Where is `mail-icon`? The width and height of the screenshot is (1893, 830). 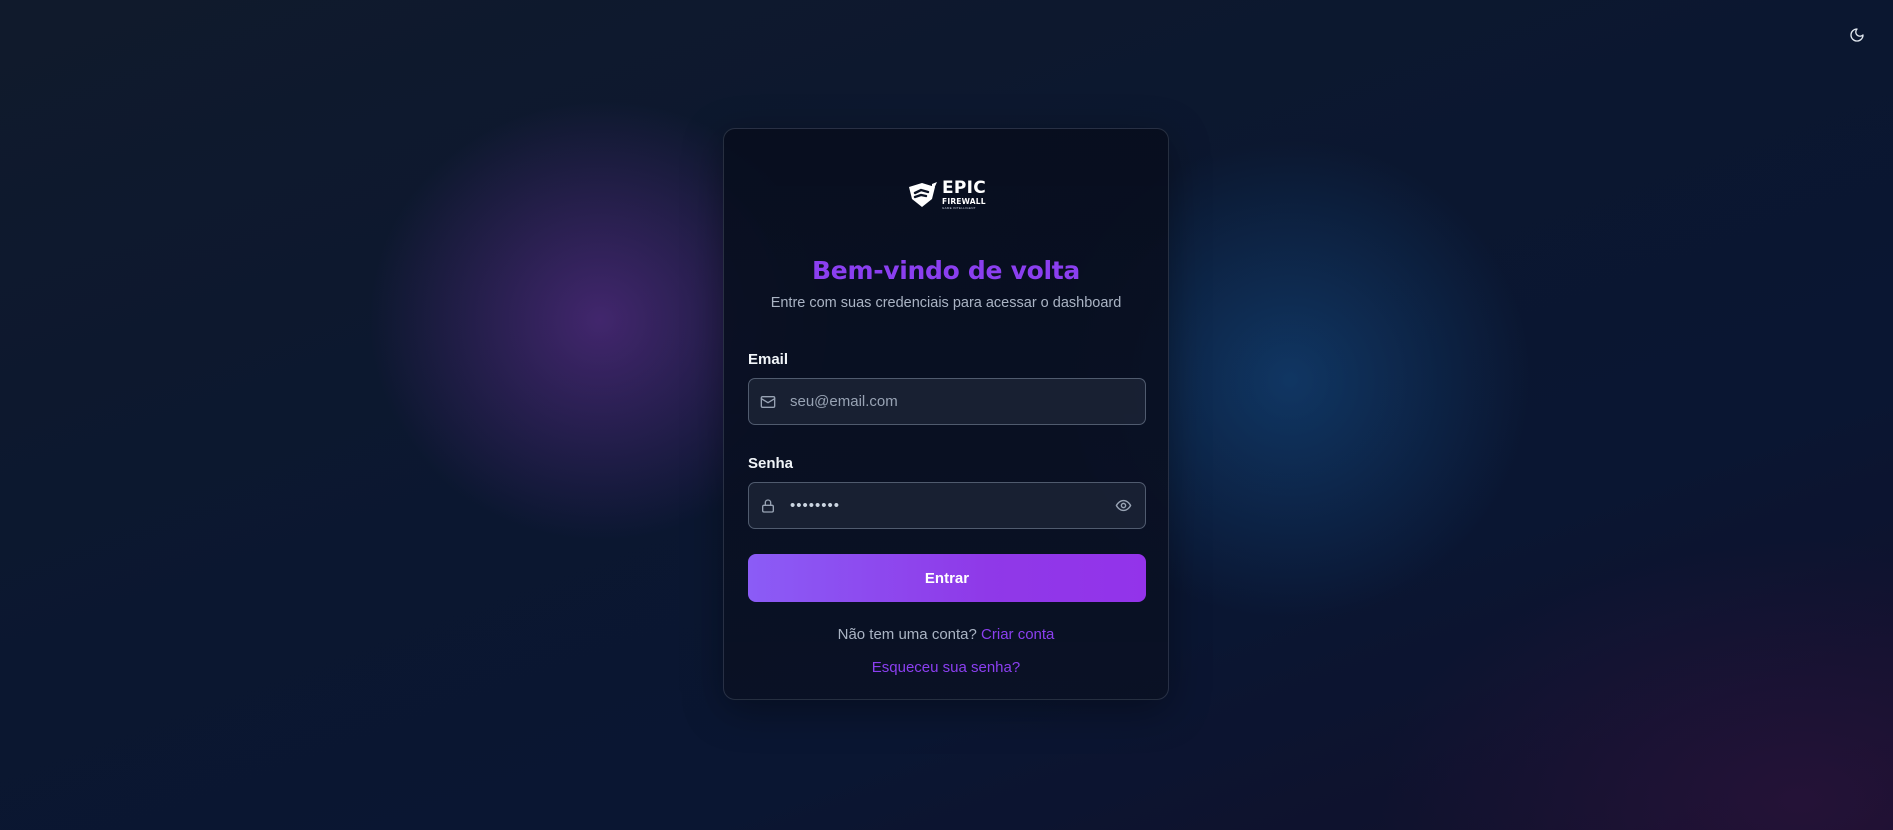
mail-icon is located at coordinates (768, 402).